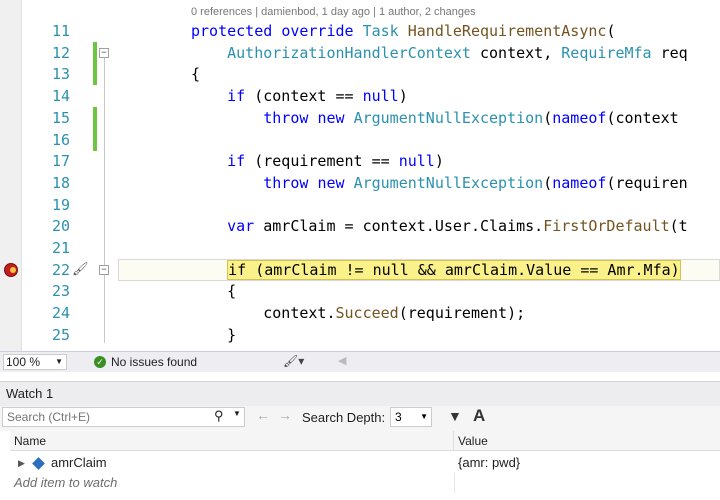 The height and width of the screenshot is (500, 720). What do you see at coordinates (236, 161) in the screenshot?
I see `code-token: if` at bounding box center [236, 161].